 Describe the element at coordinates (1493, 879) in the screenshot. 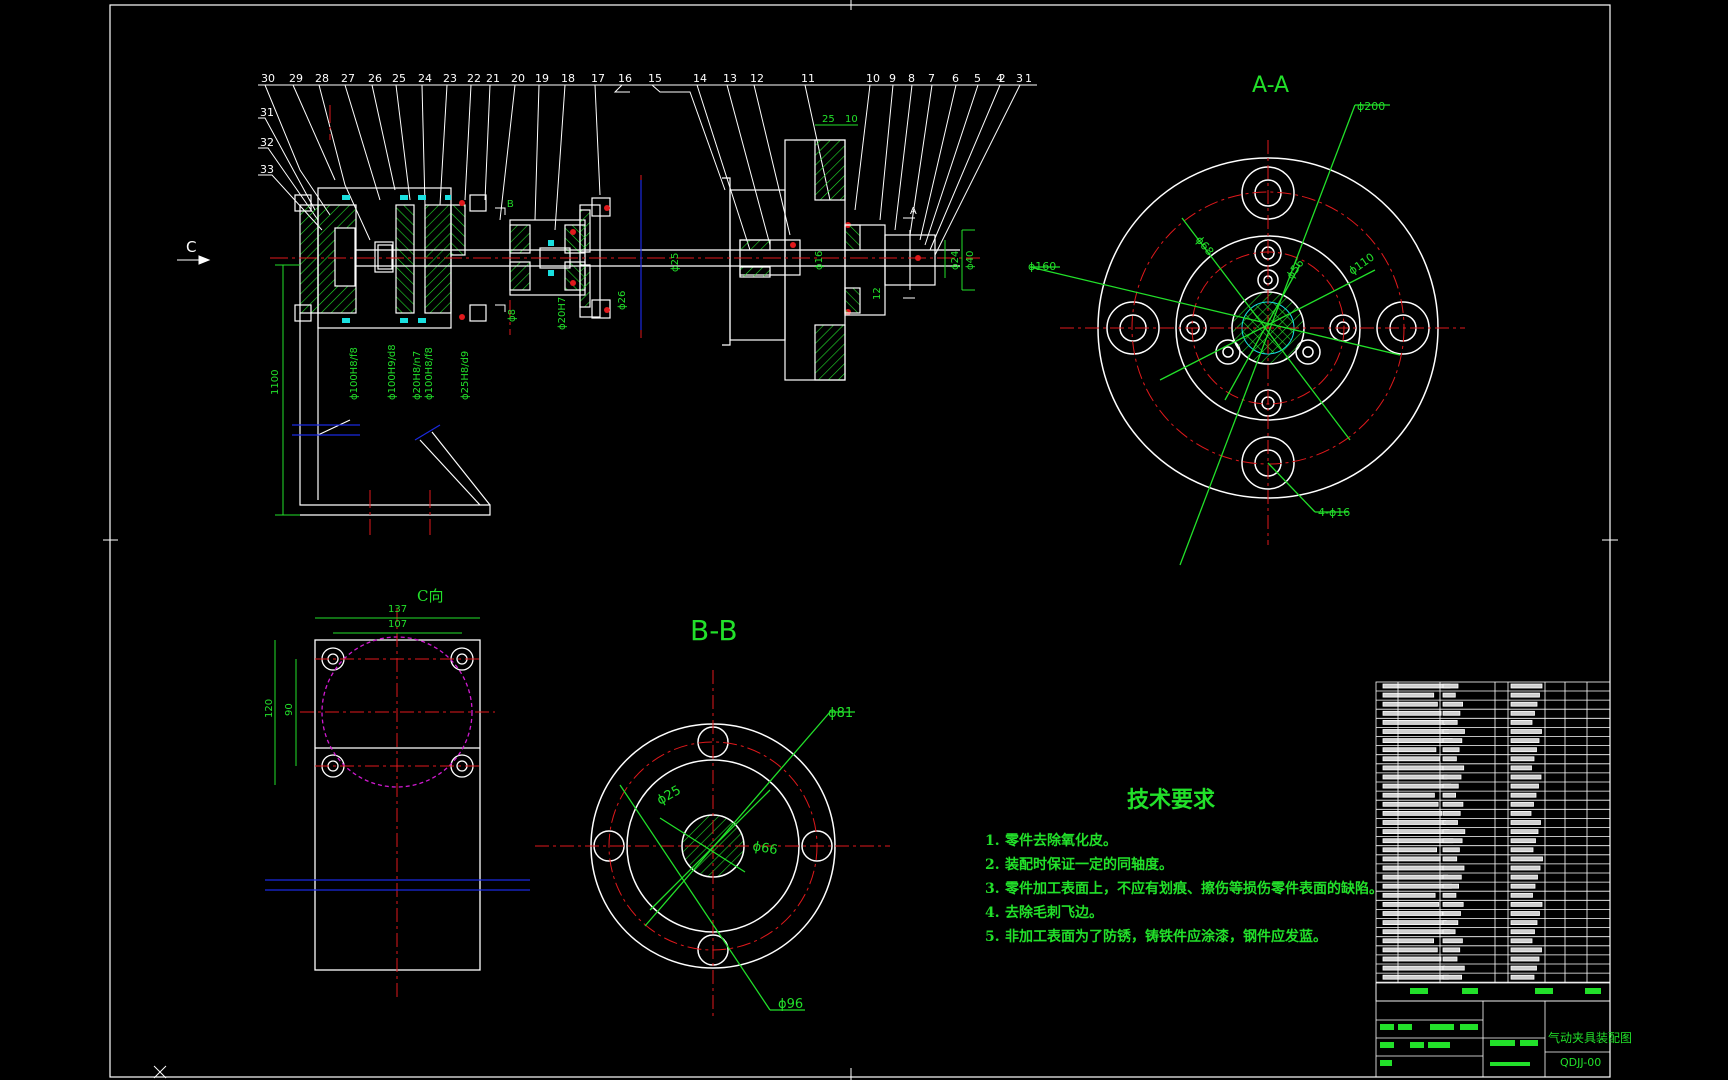

I see `parts-list-table` at that location.